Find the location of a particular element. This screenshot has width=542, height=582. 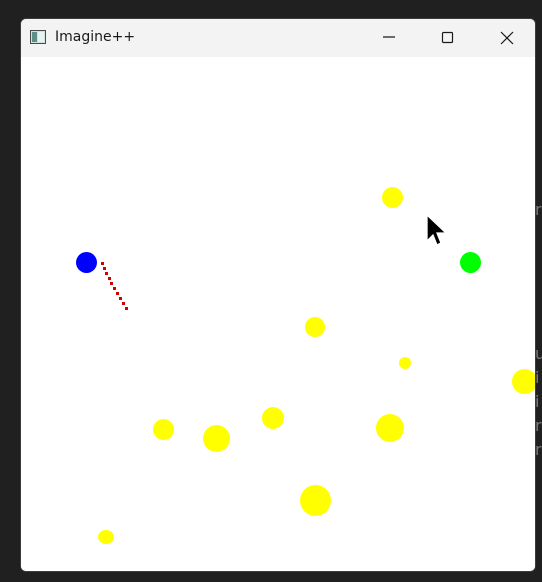

goal-ball is located at coordinates (470, 262).